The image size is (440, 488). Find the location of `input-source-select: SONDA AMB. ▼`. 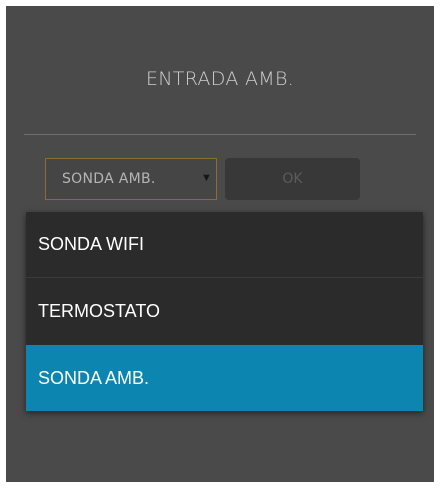

input-source-select: SONDA AMB. ▼ is located at coordinates (131, 179).